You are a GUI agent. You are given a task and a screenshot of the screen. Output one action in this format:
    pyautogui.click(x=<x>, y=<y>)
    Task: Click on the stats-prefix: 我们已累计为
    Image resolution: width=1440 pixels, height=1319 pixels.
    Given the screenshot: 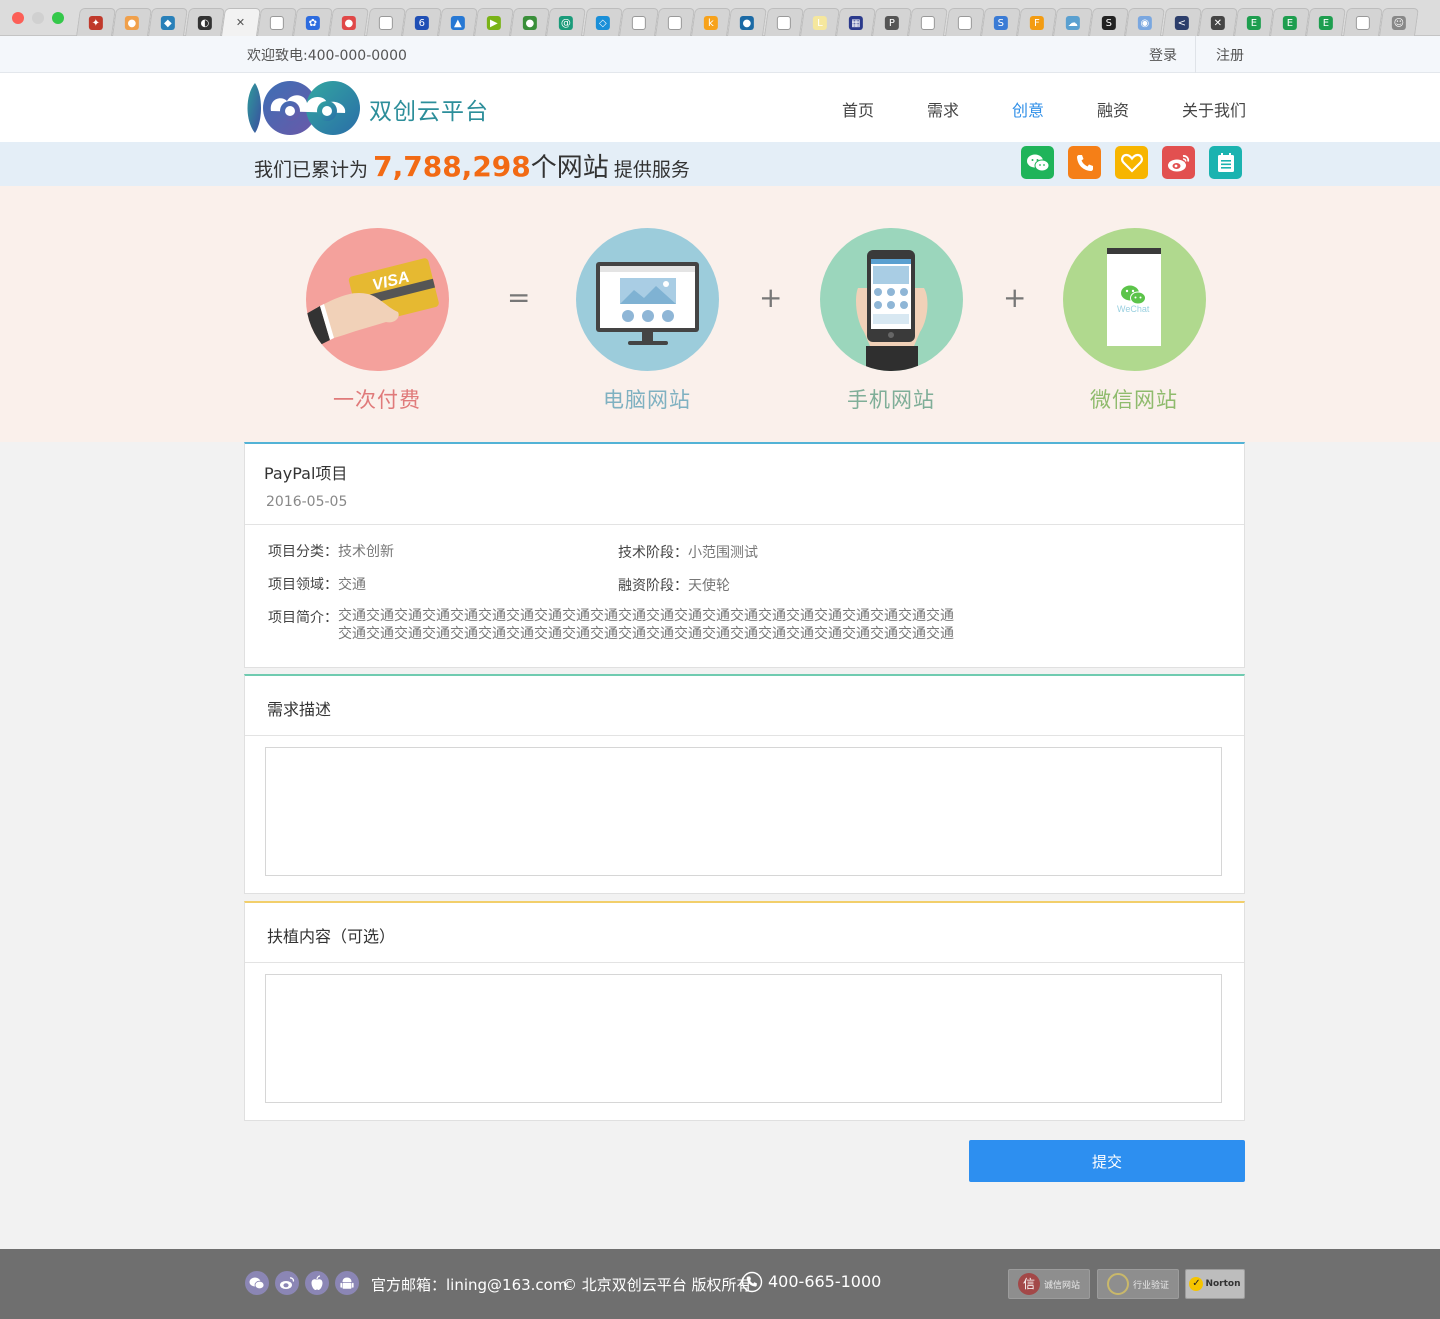 What is the action you would take?
    pyautogui.click(x=311, y=170)
    